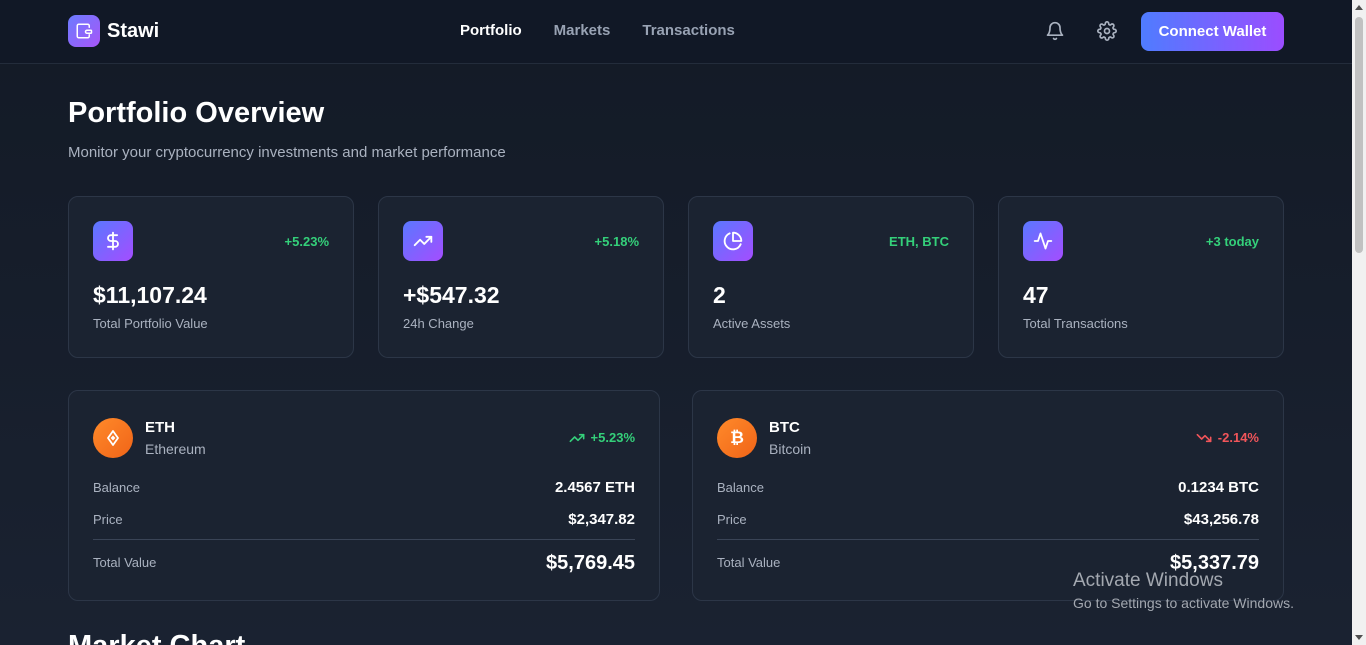 Image resolution: width=1366 pixels, height=645 pixels. I want to click on brand-name: Stawi, so click(133, 30).